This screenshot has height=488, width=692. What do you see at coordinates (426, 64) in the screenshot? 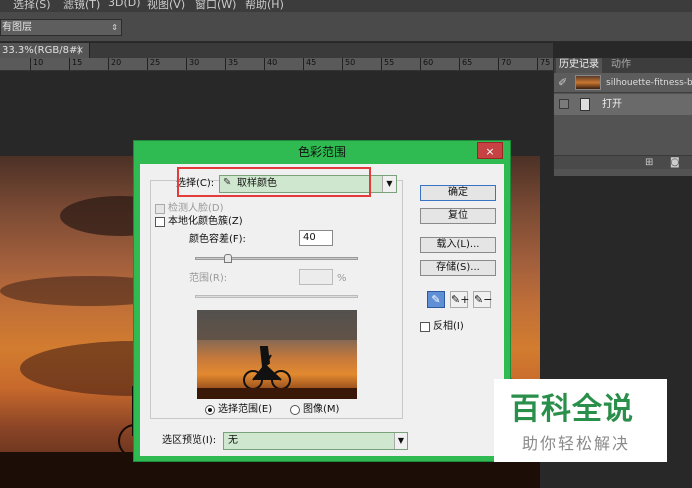
I see `ruler-label: 60` at bounding box center [426, 64].